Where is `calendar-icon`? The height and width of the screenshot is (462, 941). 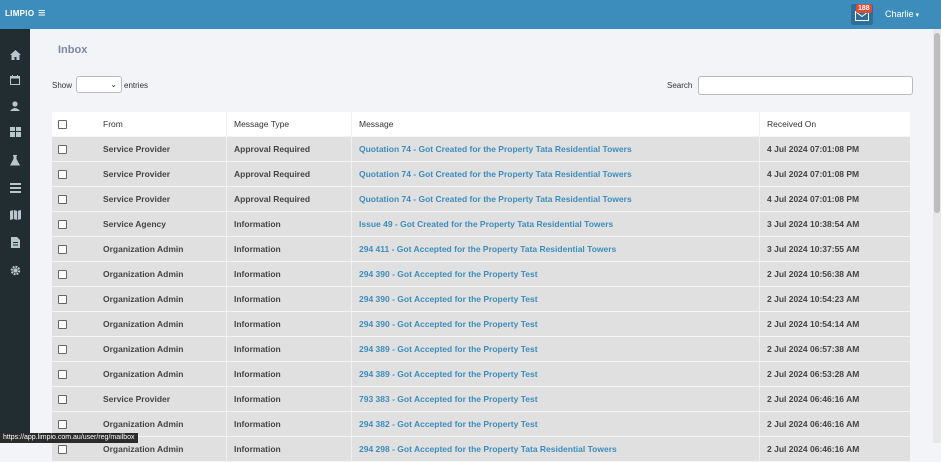
calendar-icon is located at coordinates (15, 80).